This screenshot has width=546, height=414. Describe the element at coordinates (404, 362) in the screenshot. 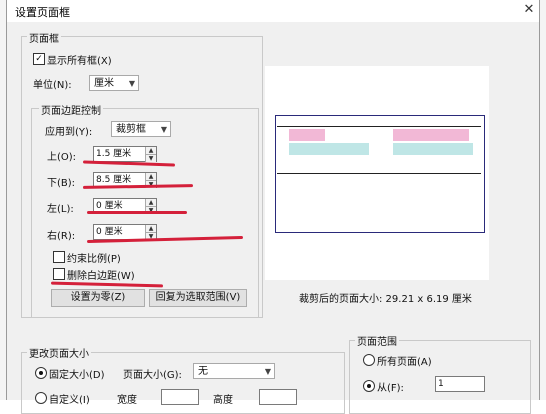

I see `all-pages-label: 所有页面(A)` at that location.